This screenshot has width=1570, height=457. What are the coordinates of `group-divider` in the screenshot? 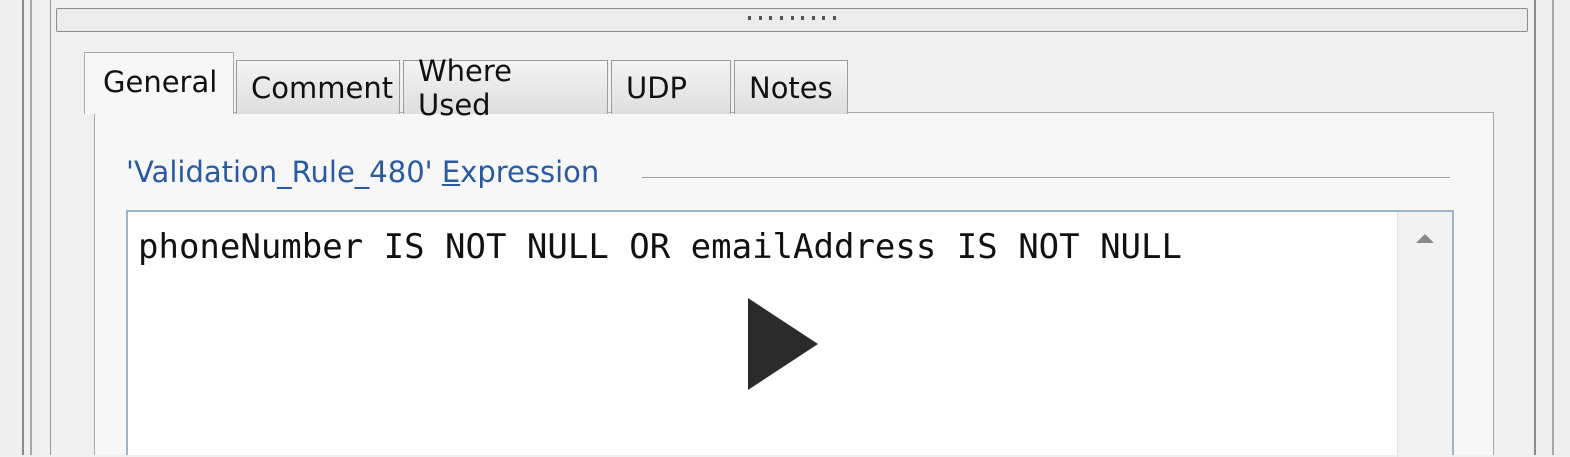 It's located at (1046, 177).